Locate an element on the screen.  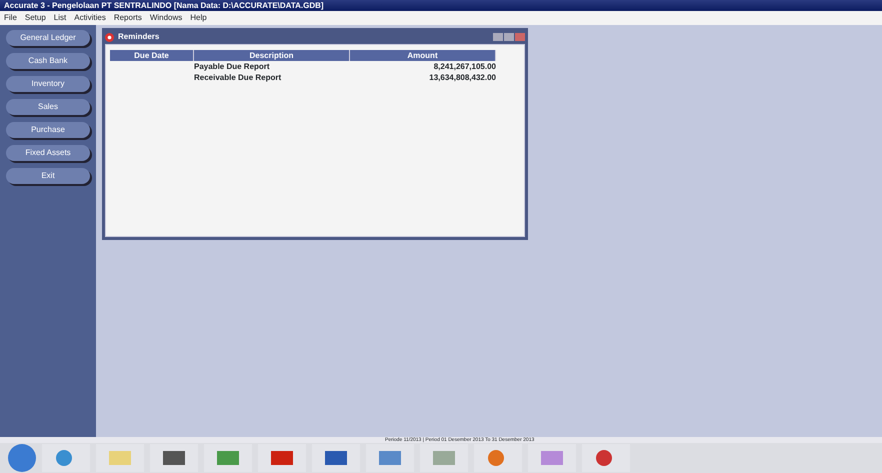
table-cell-text: Receivable Due Report is located at coordinates (238, 77).